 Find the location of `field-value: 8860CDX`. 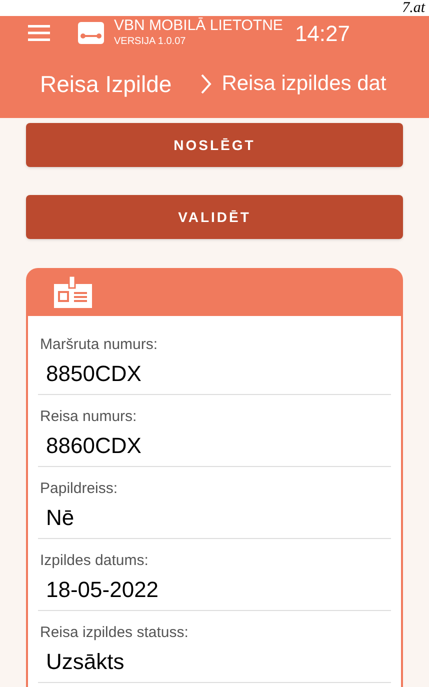

field-value: 8860CDX is located at coordinates (214, 447).